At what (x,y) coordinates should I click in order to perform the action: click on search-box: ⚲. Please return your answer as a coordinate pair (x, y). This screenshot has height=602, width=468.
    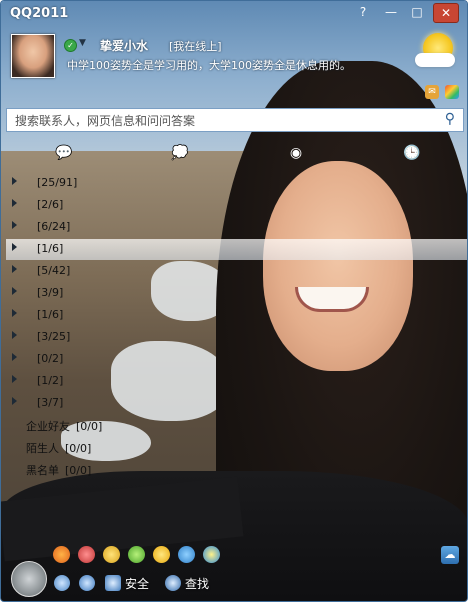
    Looking at the image, I should click on (235, 120).